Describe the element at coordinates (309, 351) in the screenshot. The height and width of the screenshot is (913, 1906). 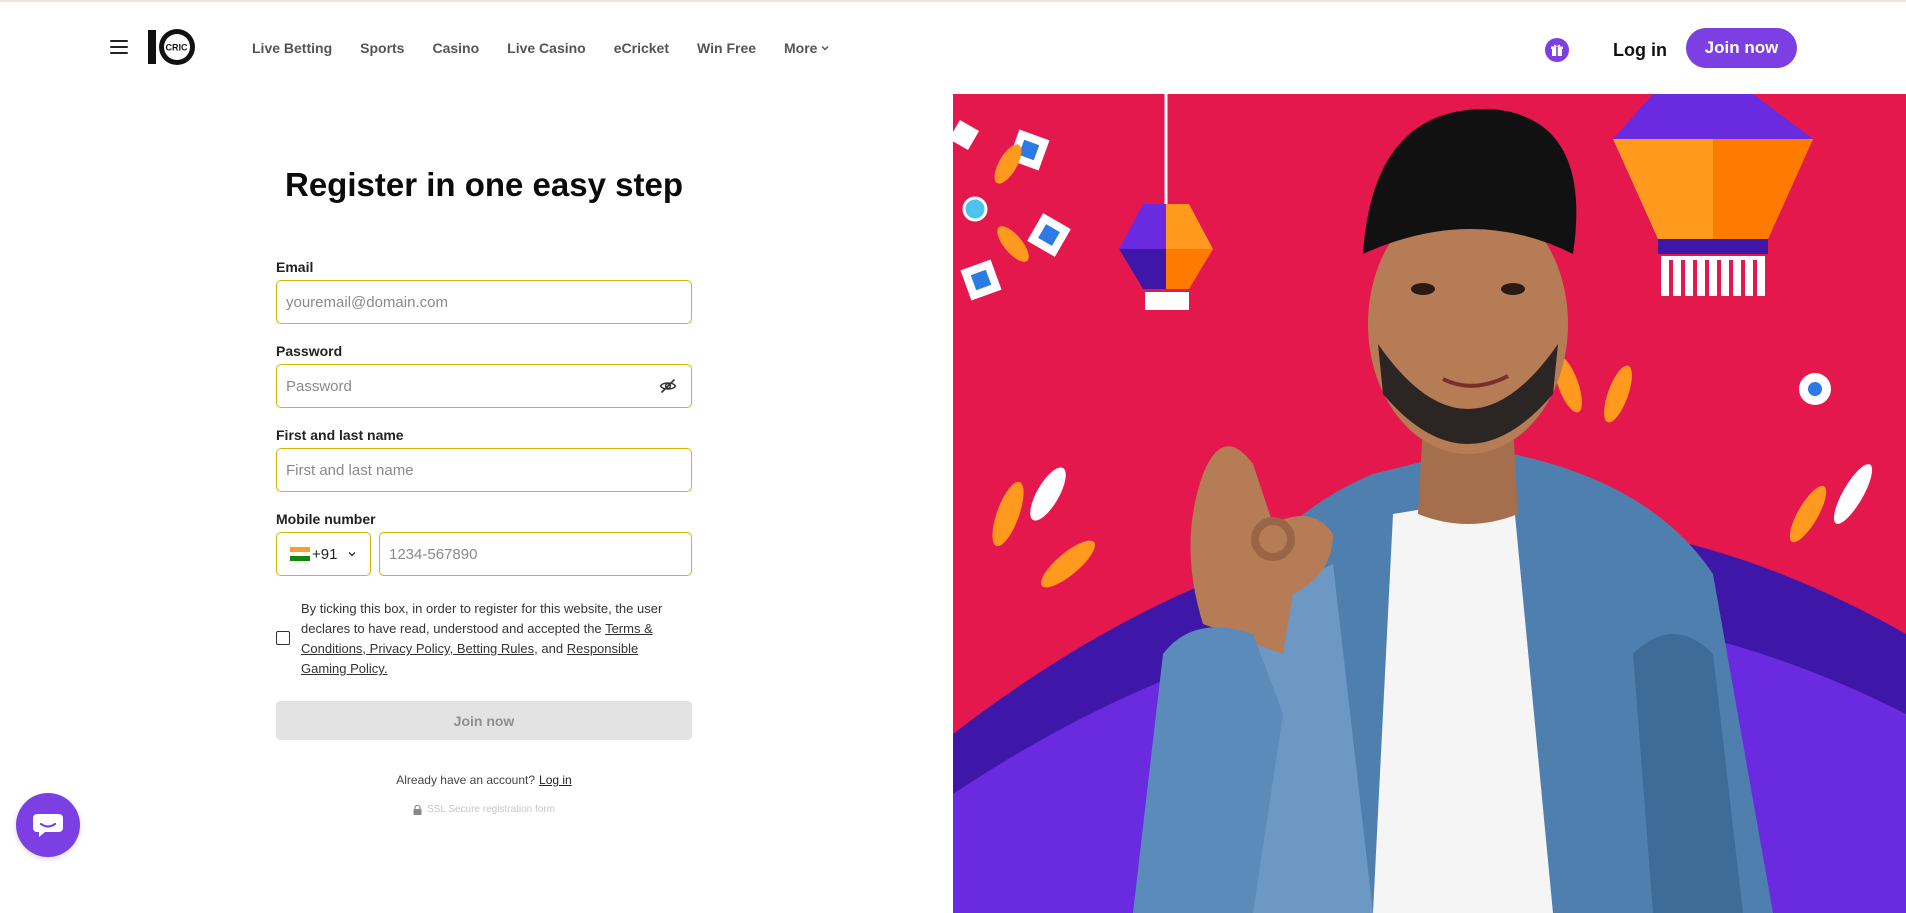
I see `password-label: Password` at that location.